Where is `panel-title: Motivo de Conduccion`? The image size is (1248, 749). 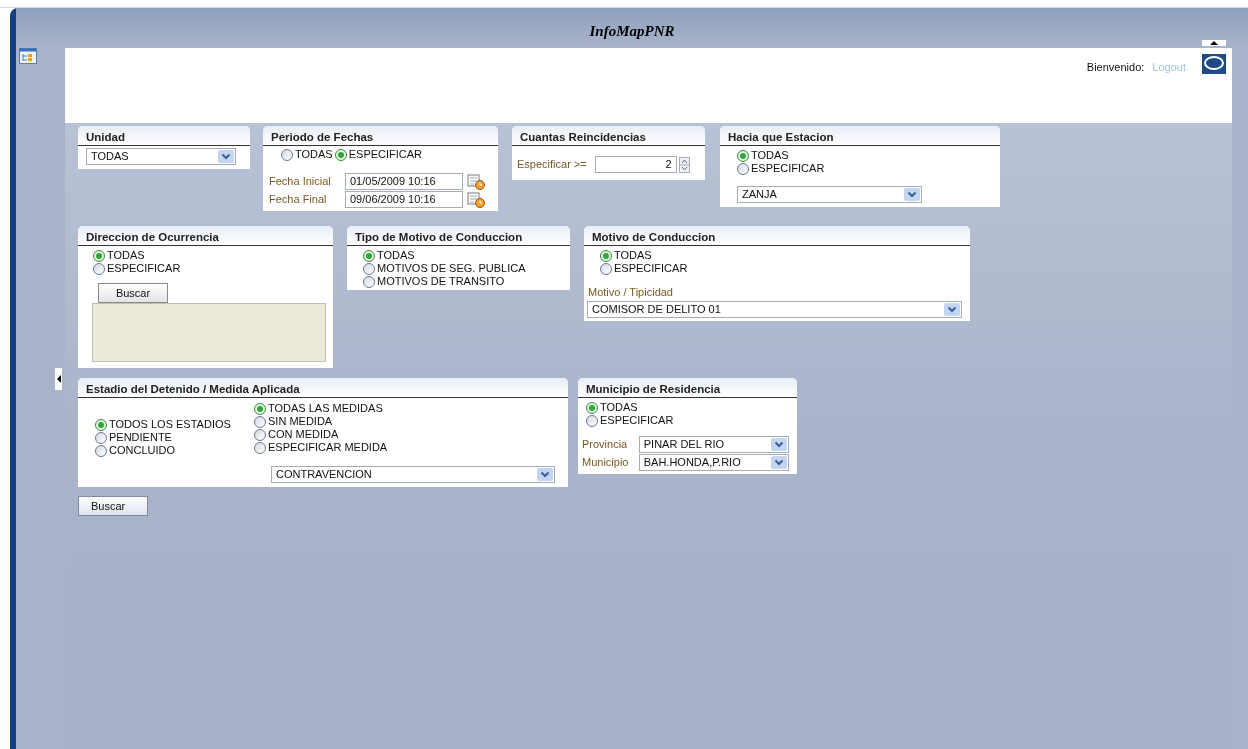 panel-title: Motivo de Conduccion is located at coordinates (654, 237).